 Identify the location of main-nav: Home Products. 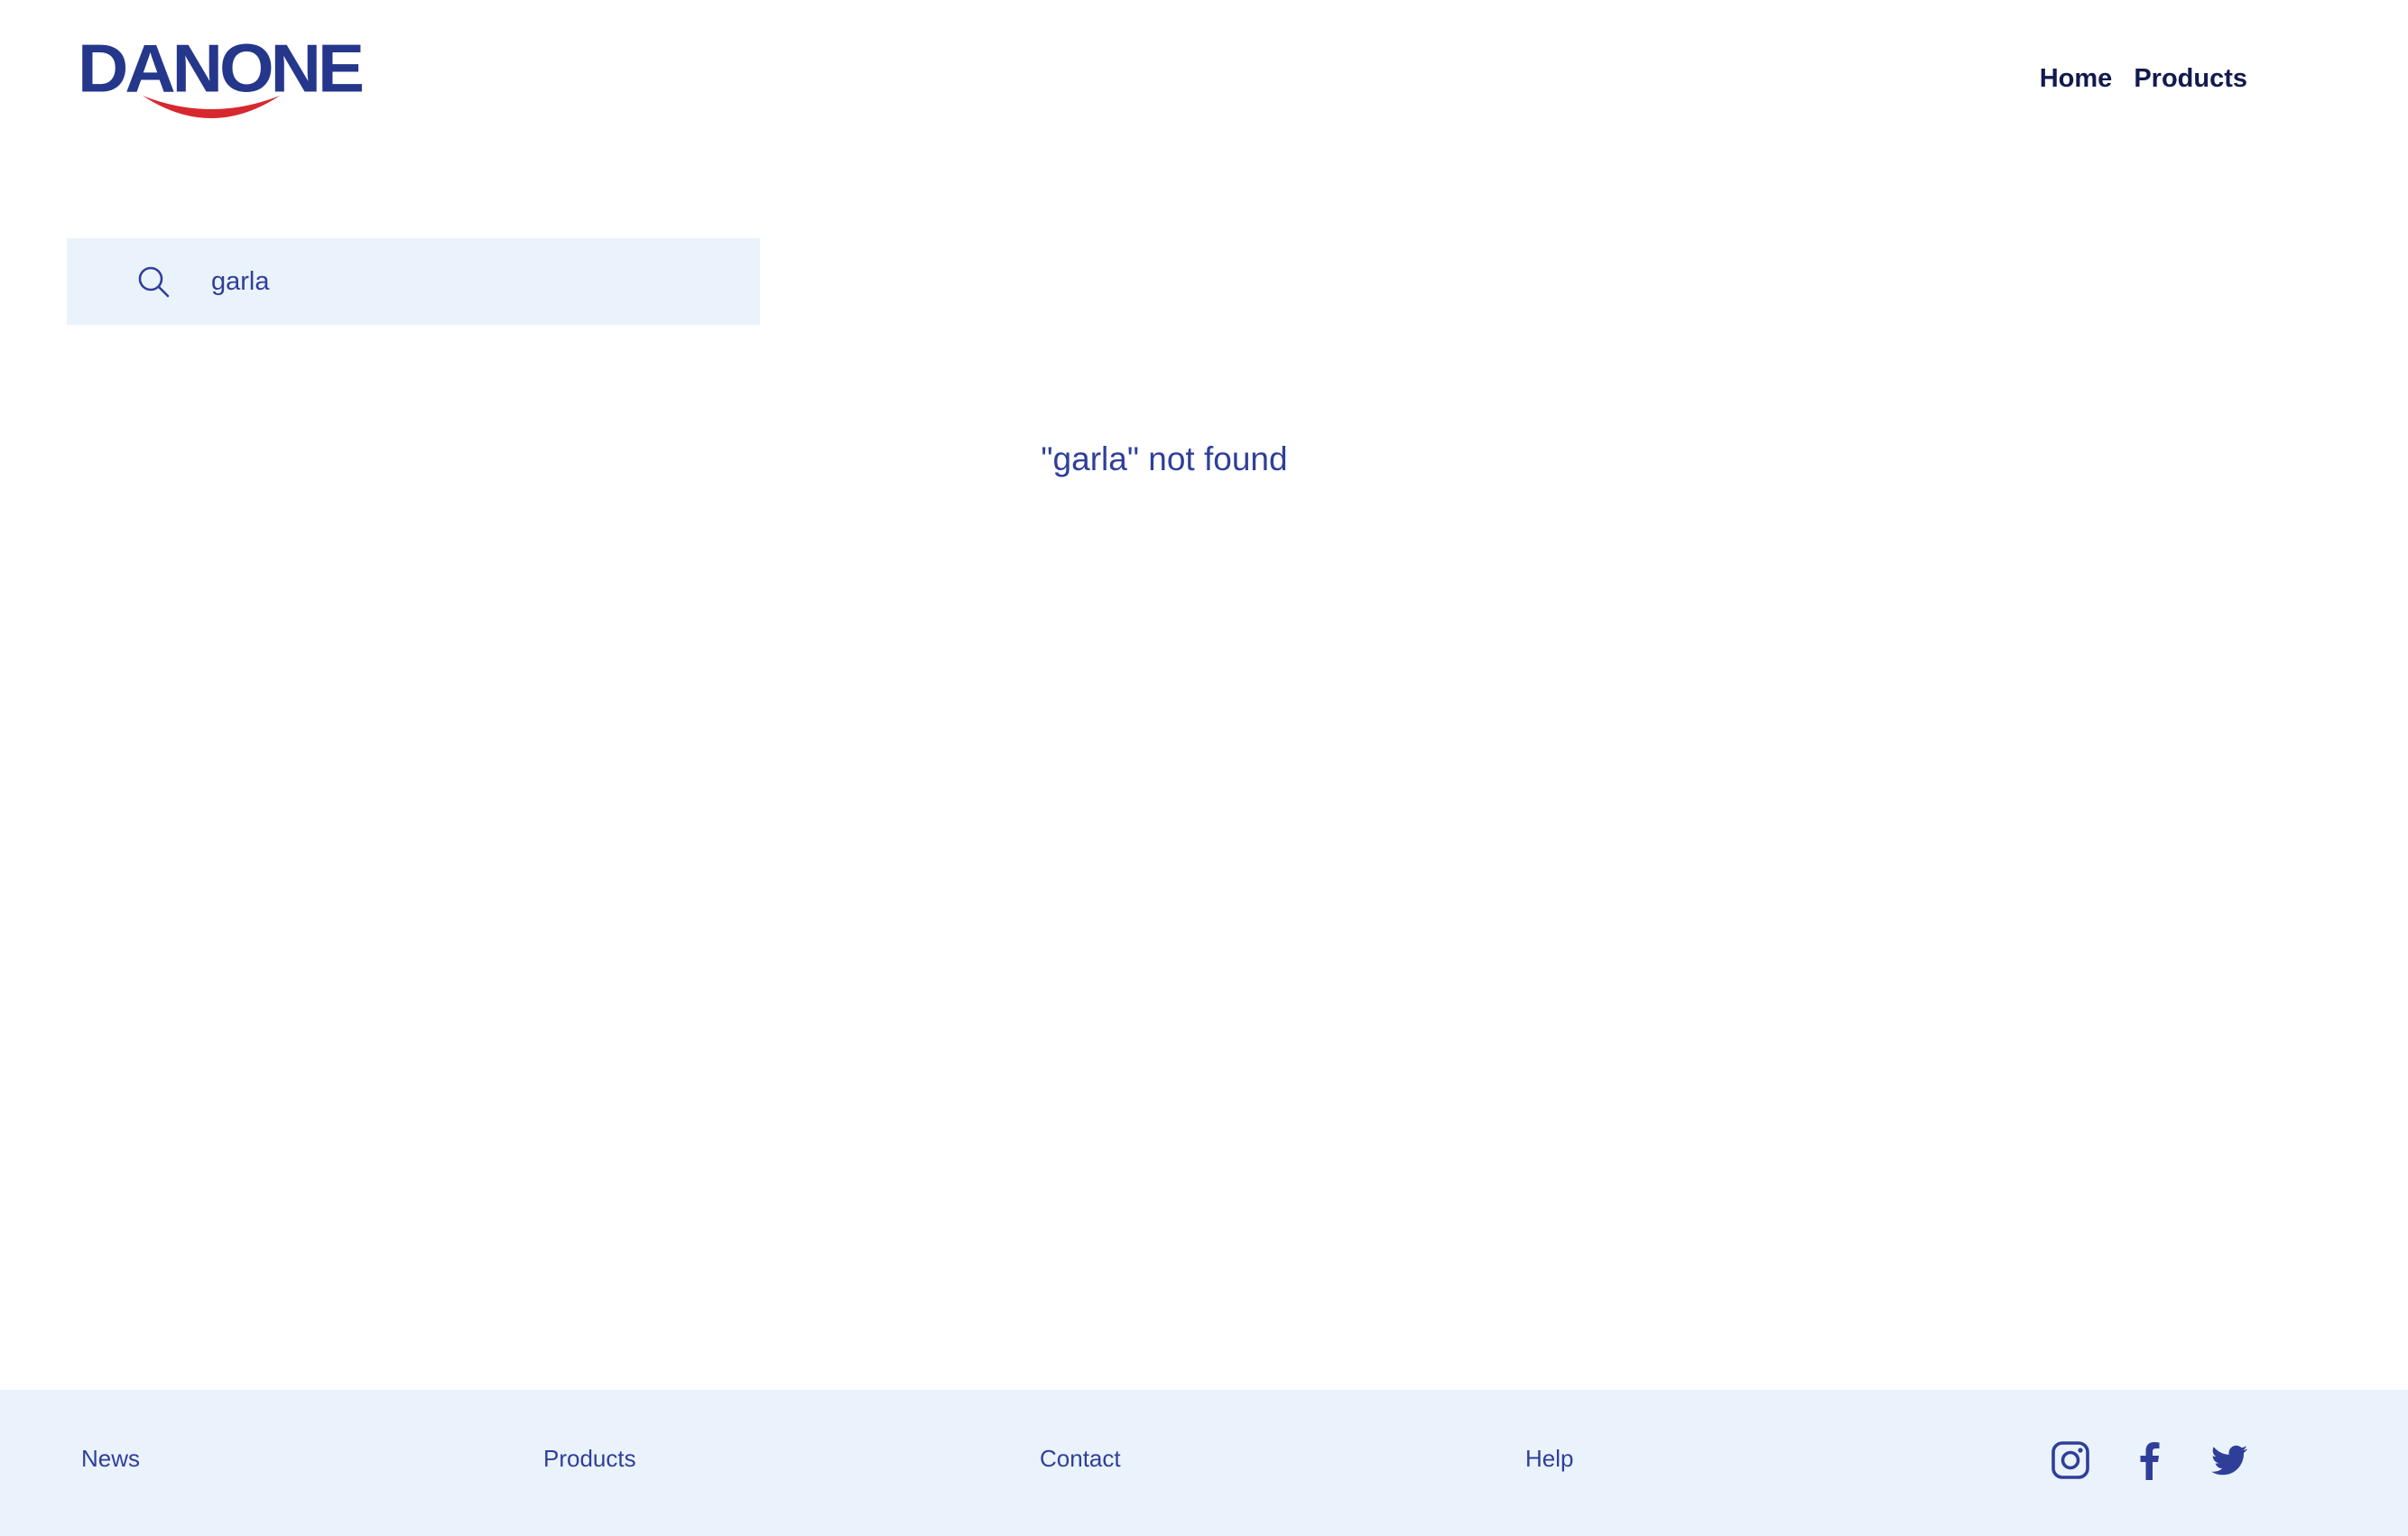
(2143, 79).